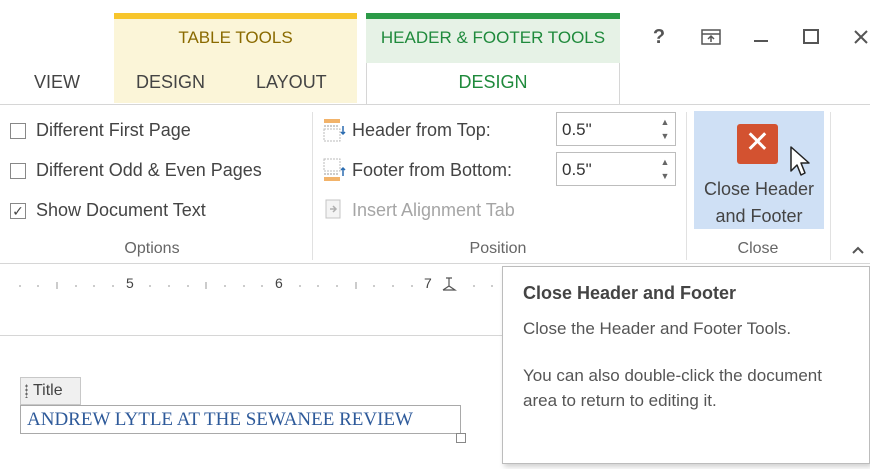 The image size is (870, 469). Describe the element at coordinates (759, 203) in the screenshot. I see `close-header-footer-label: Close Header and Footer` at that location.